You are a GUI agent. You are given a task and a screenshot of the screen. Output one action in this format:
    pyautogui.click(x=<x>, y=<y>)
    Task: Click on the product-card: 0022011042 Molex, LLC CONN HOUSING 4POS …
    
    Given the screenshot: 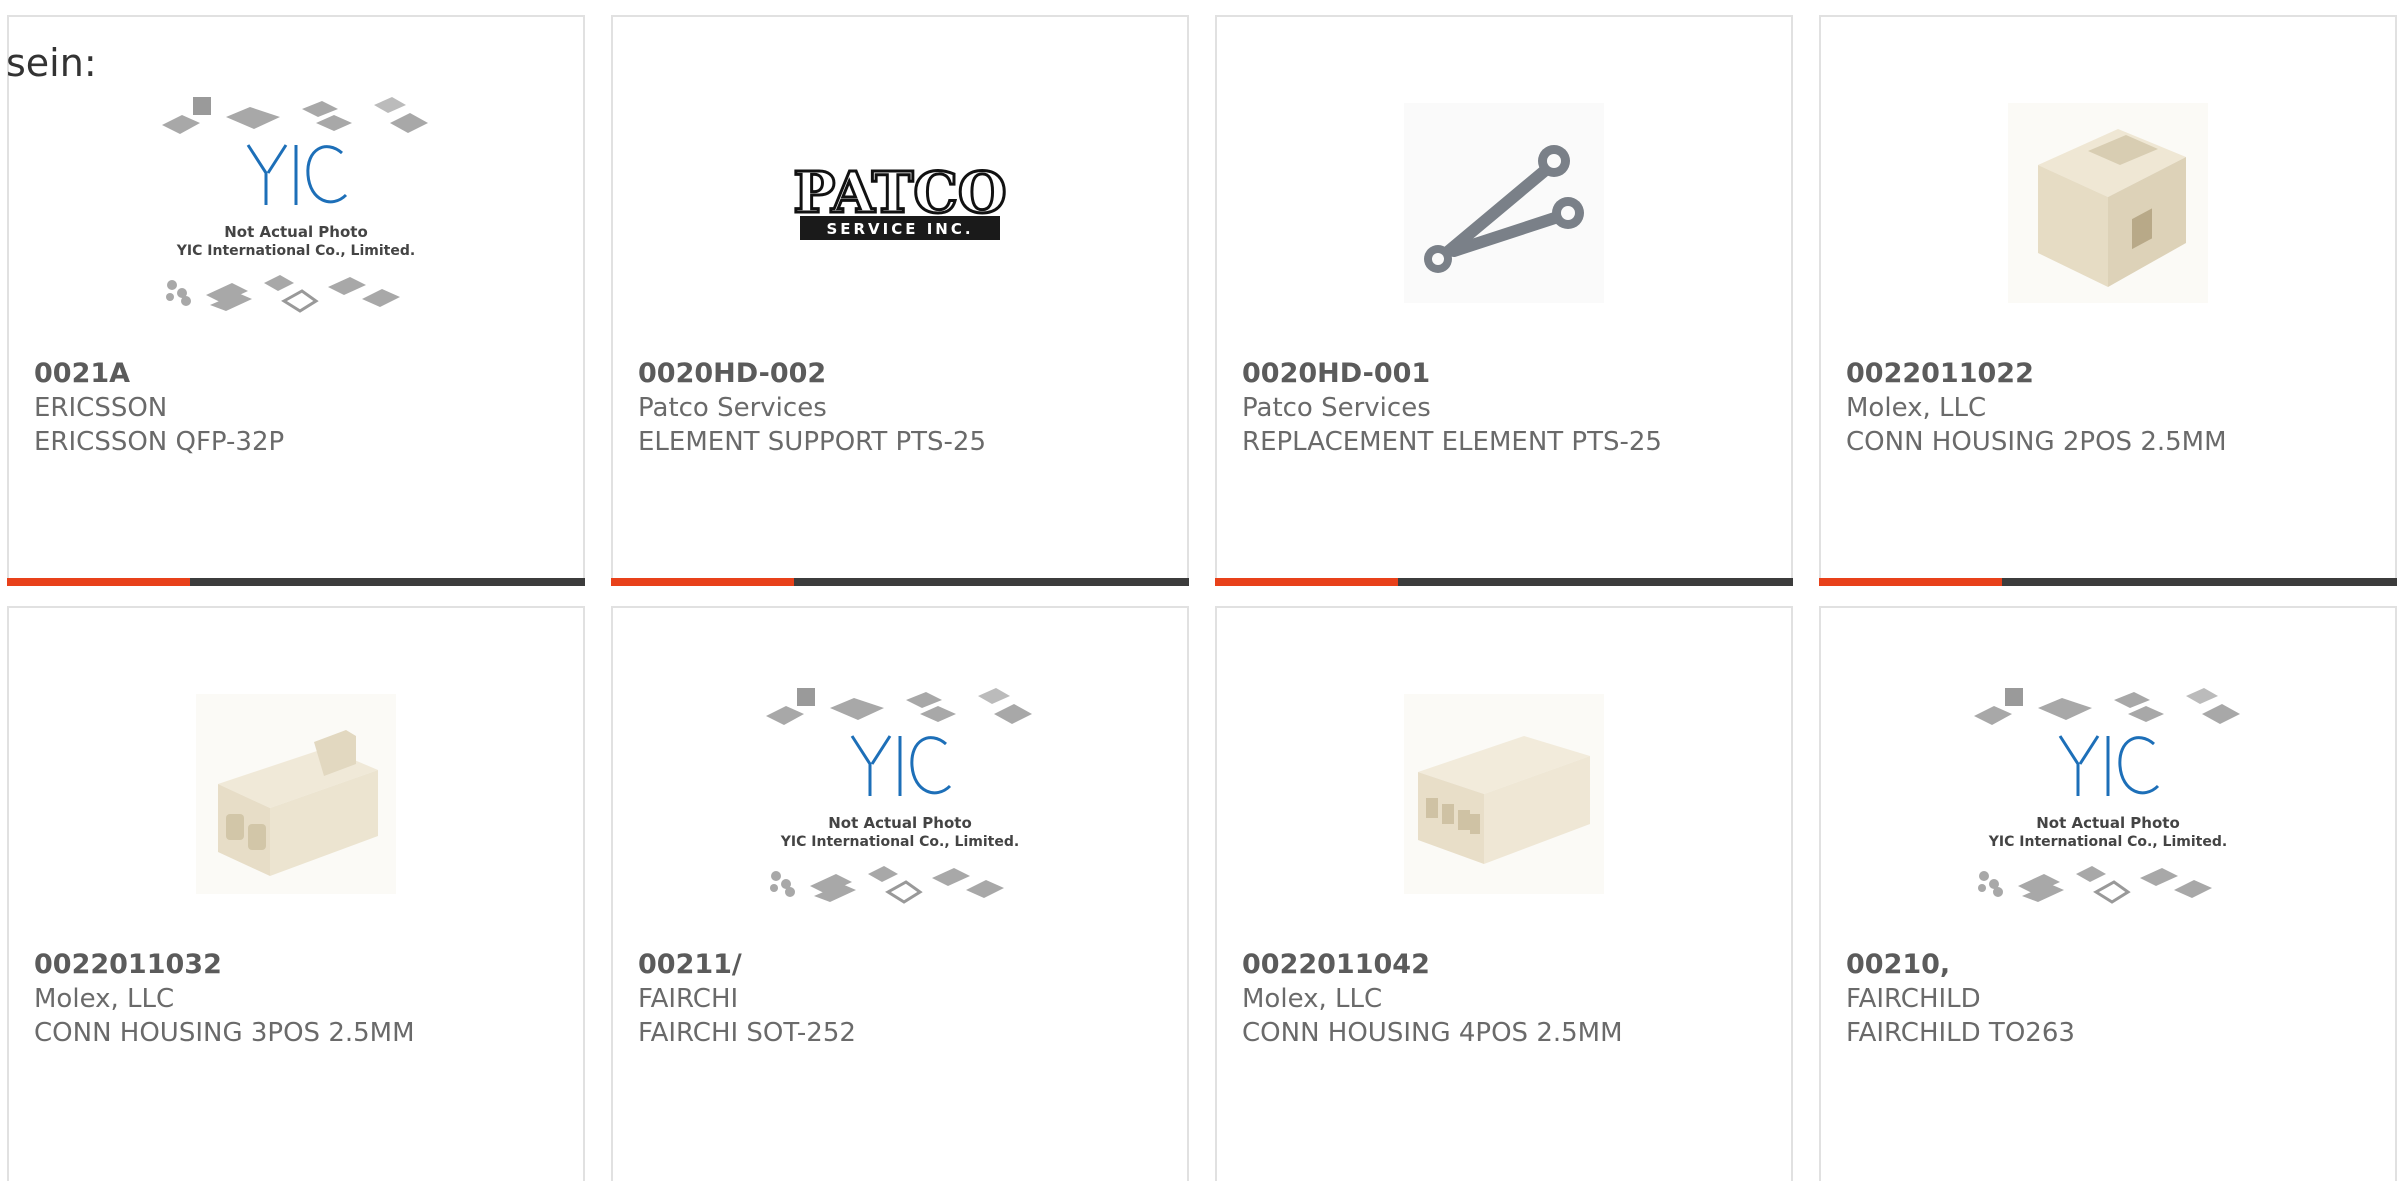 What is the action you would take?
    pyautogui.click(x=1504, y=893)
    